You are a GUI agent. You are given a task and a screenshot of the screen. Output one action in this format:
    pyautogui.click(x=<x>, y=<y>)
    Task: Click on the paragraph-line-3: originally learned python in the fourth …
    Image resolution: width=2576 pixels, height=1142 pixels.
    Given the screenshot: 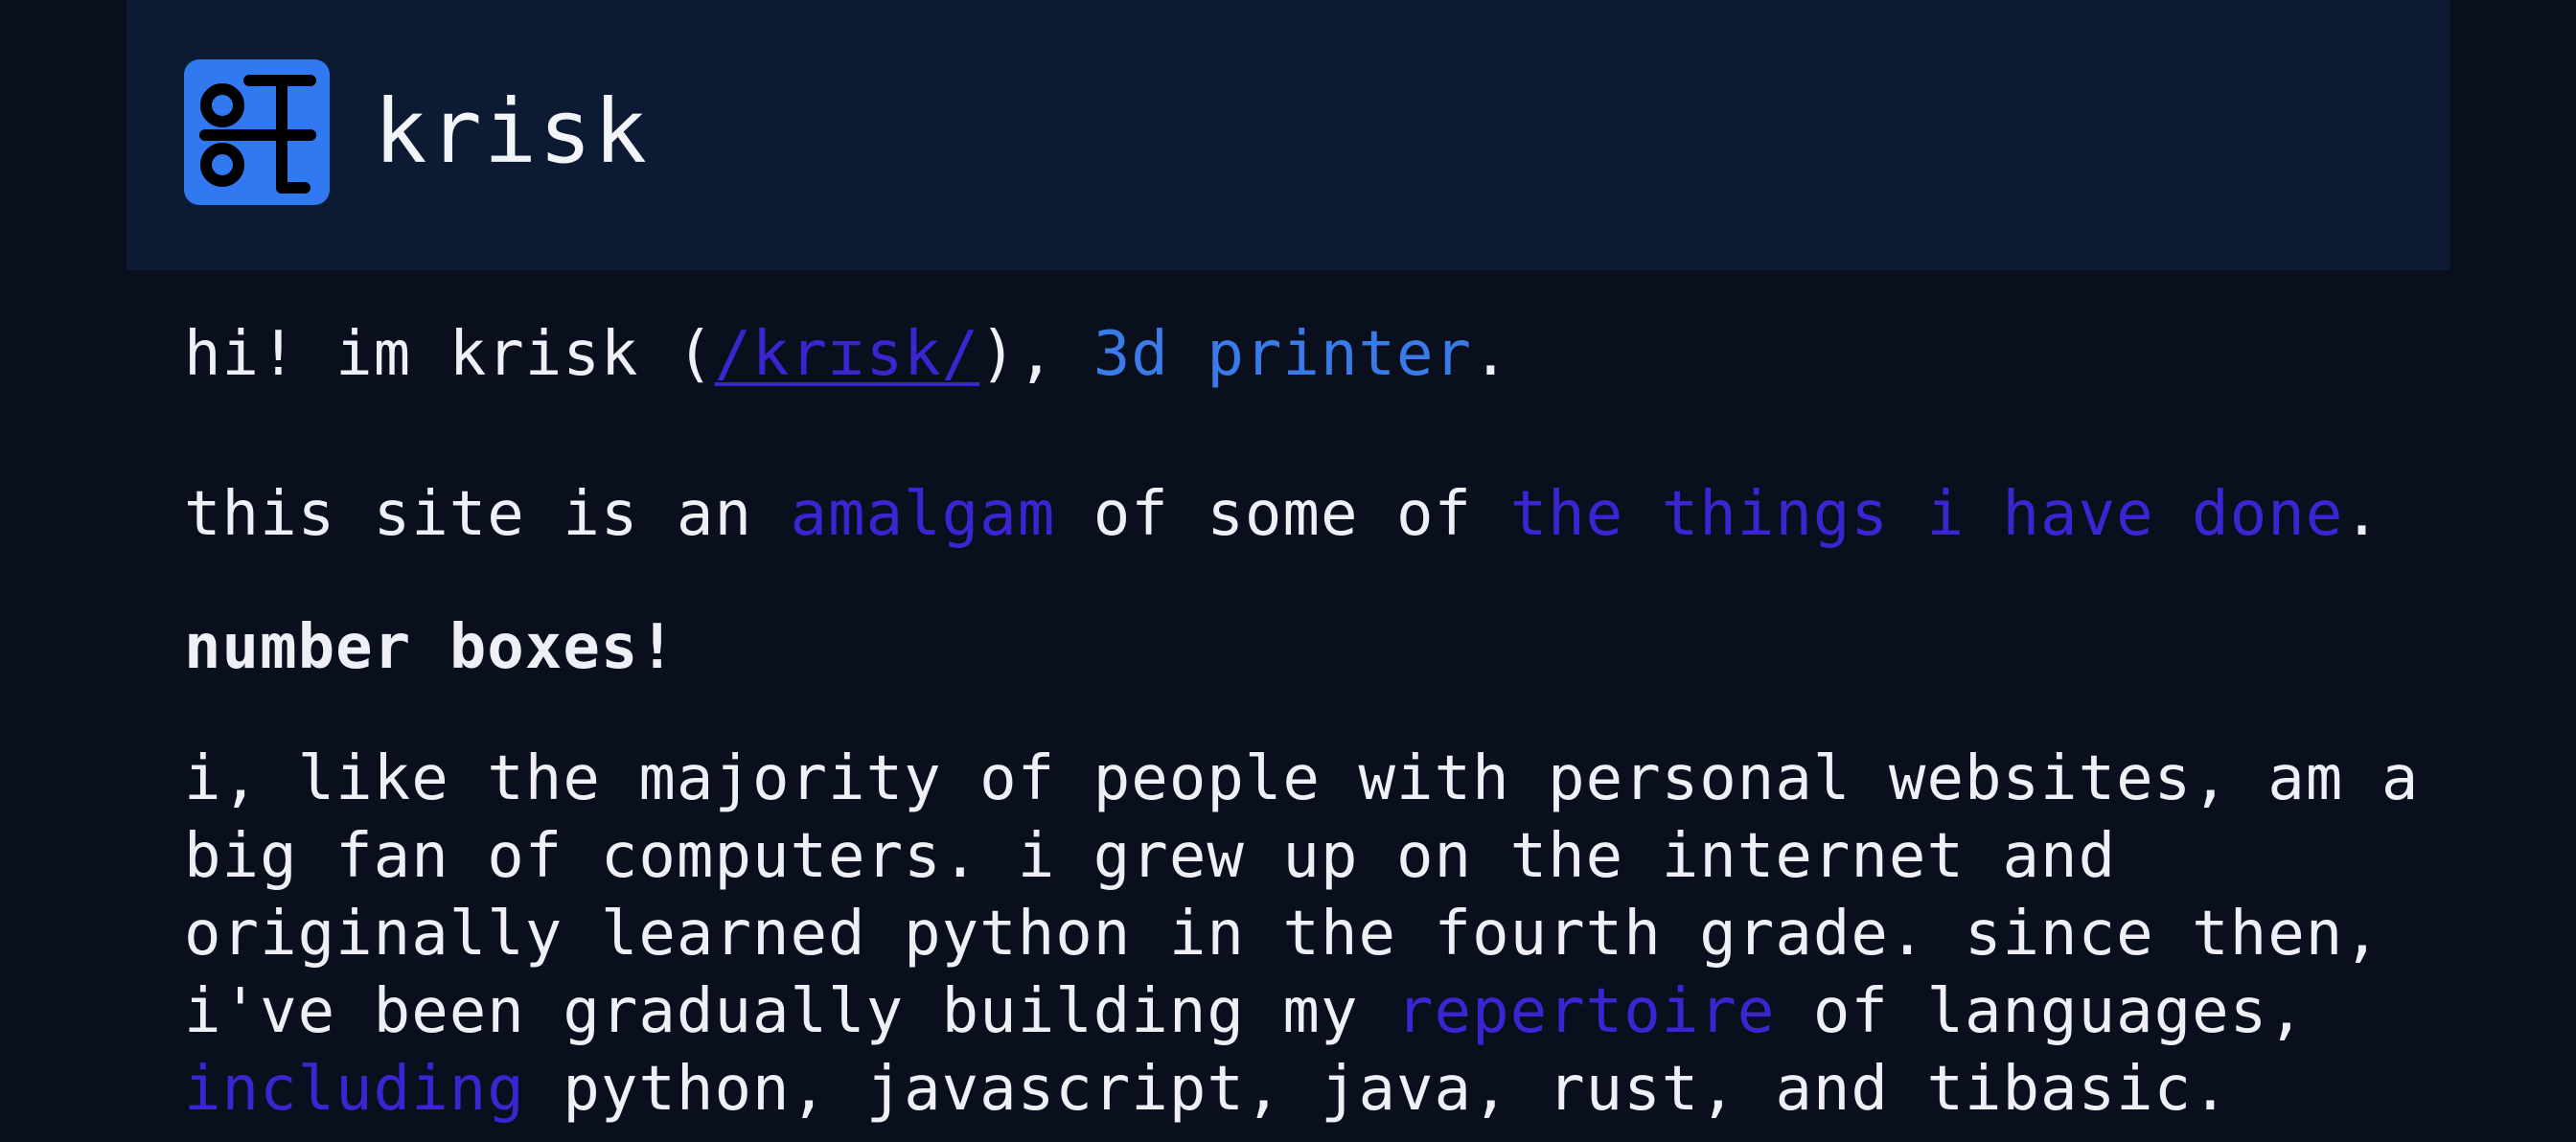 What is the action you would take?
    pyautogui.click(x=1282, y=935)
    